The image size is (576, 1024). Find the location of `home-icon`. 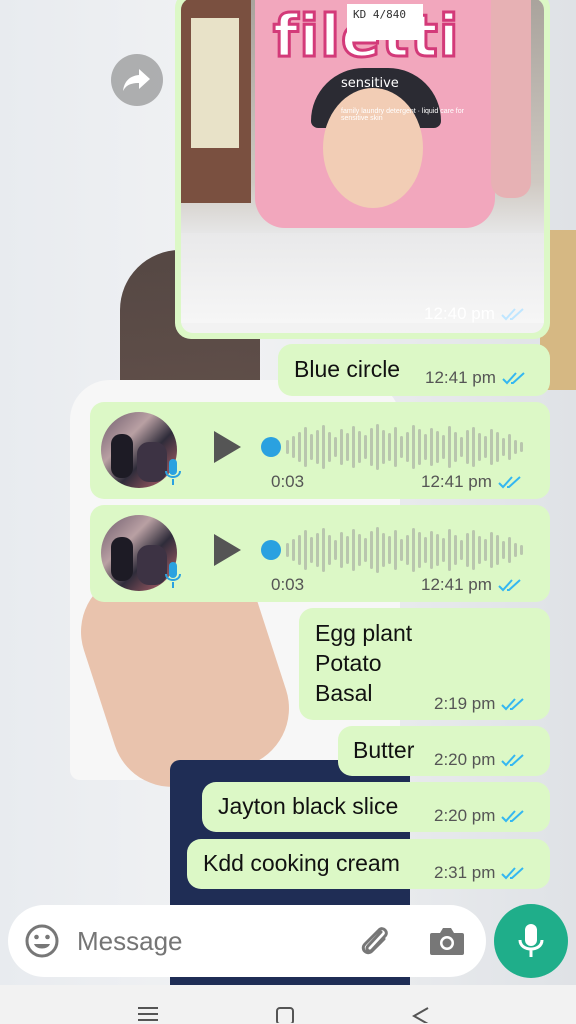

home-icon is located at coordinates (285, 1015).